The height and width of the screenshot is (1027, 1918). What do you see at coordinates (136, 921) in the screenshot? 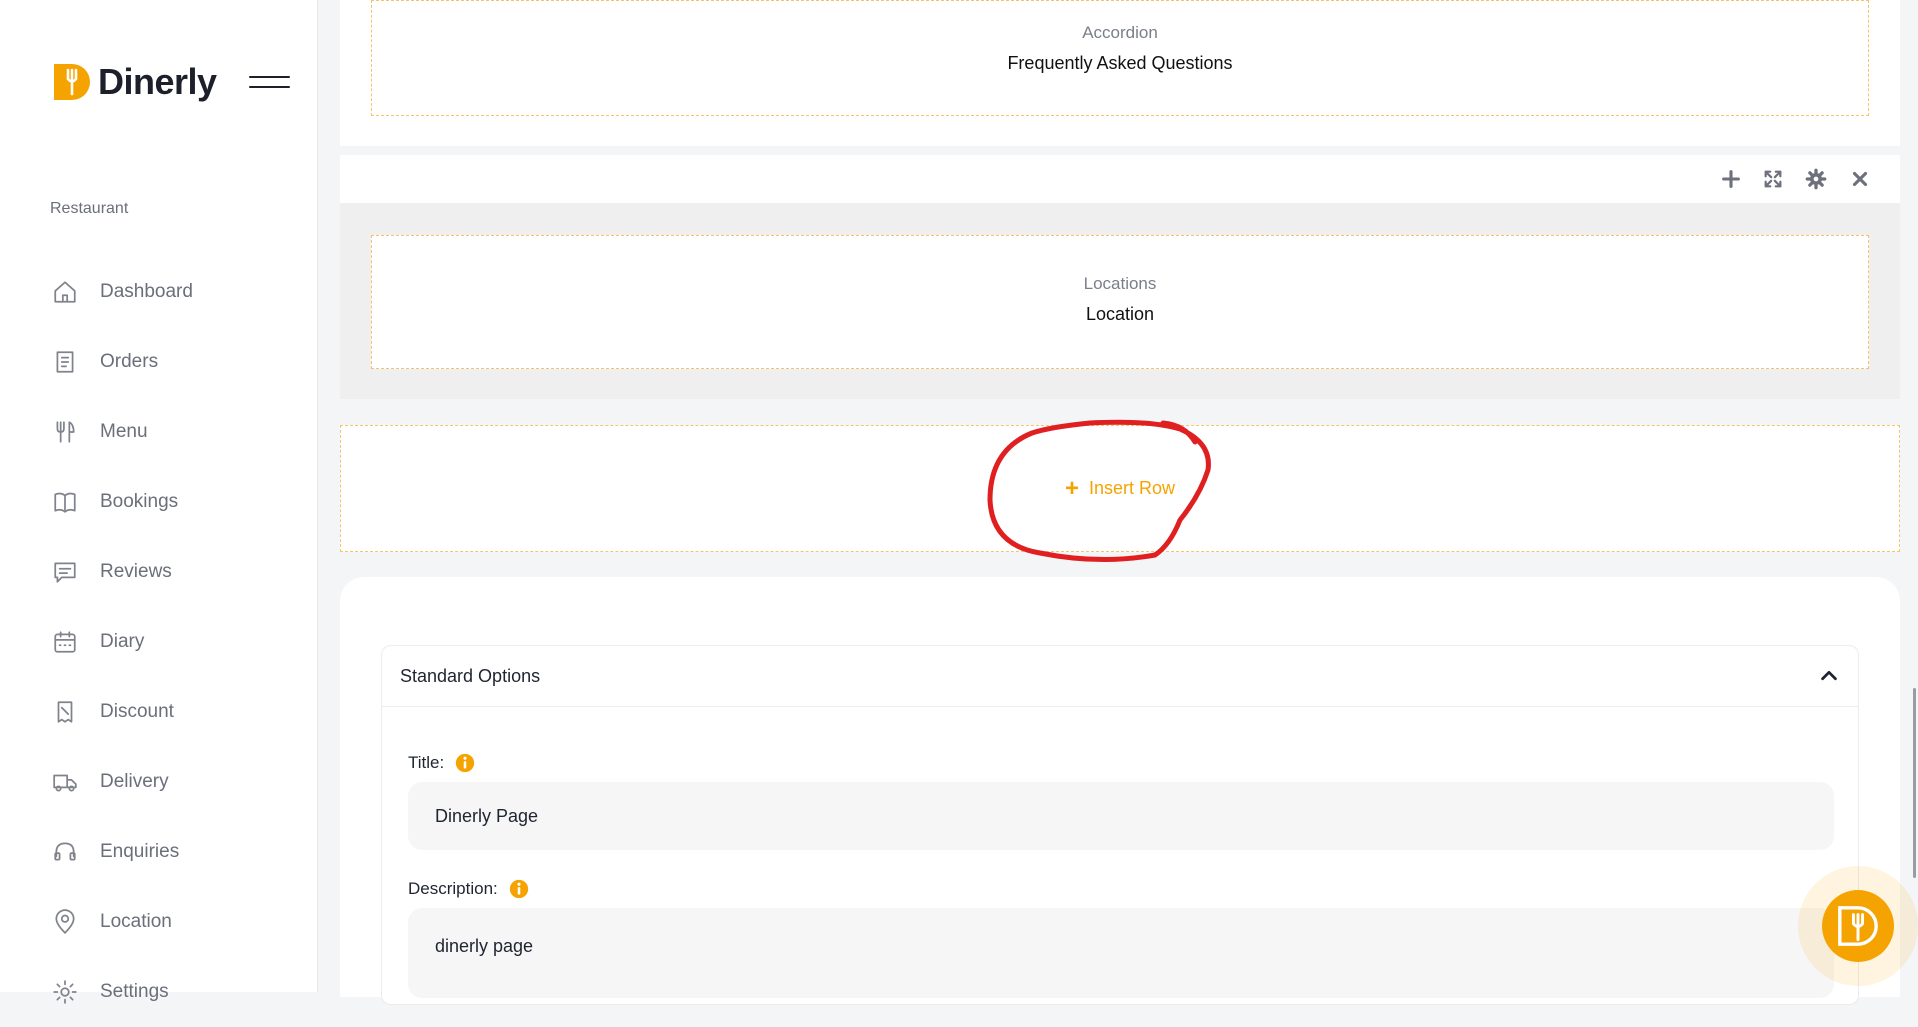
I see `sidebar-item-label: Location` at bounding box center [136, 921].